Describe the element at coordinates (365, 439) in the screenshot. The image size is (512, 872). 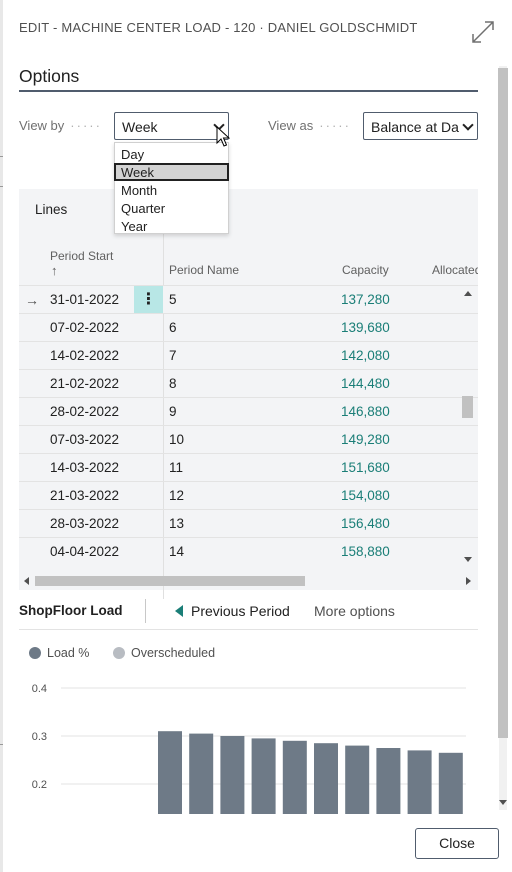
I see `capacity-cell: 149,280` at that location.